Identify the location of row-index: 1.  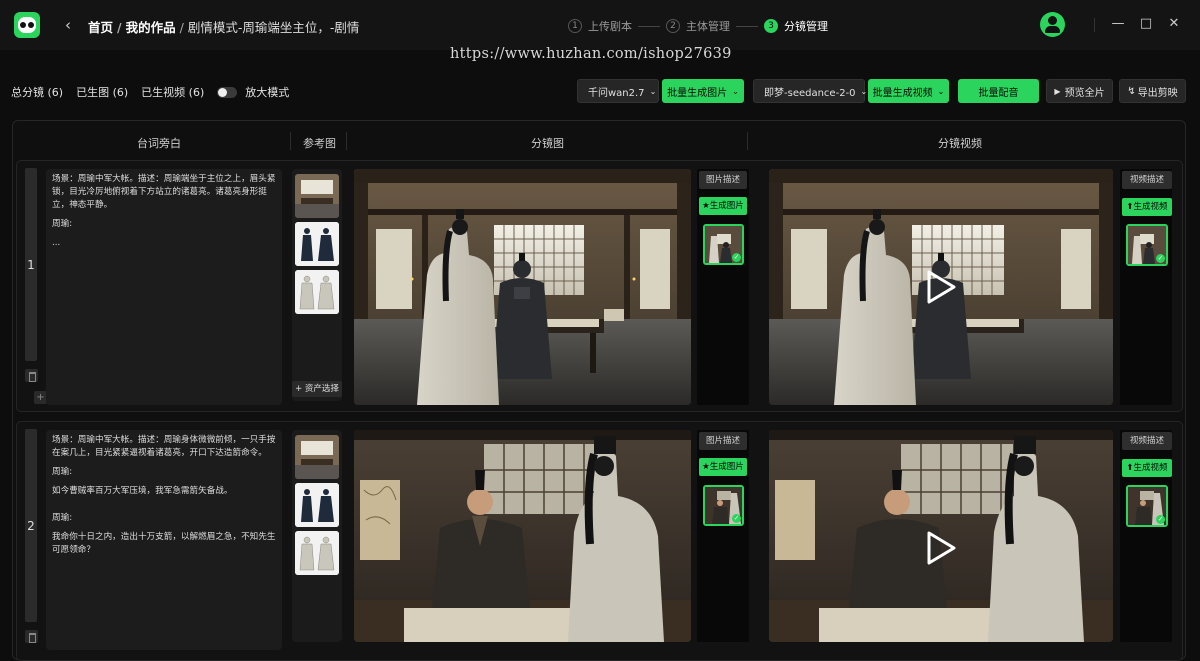
(31, 265).